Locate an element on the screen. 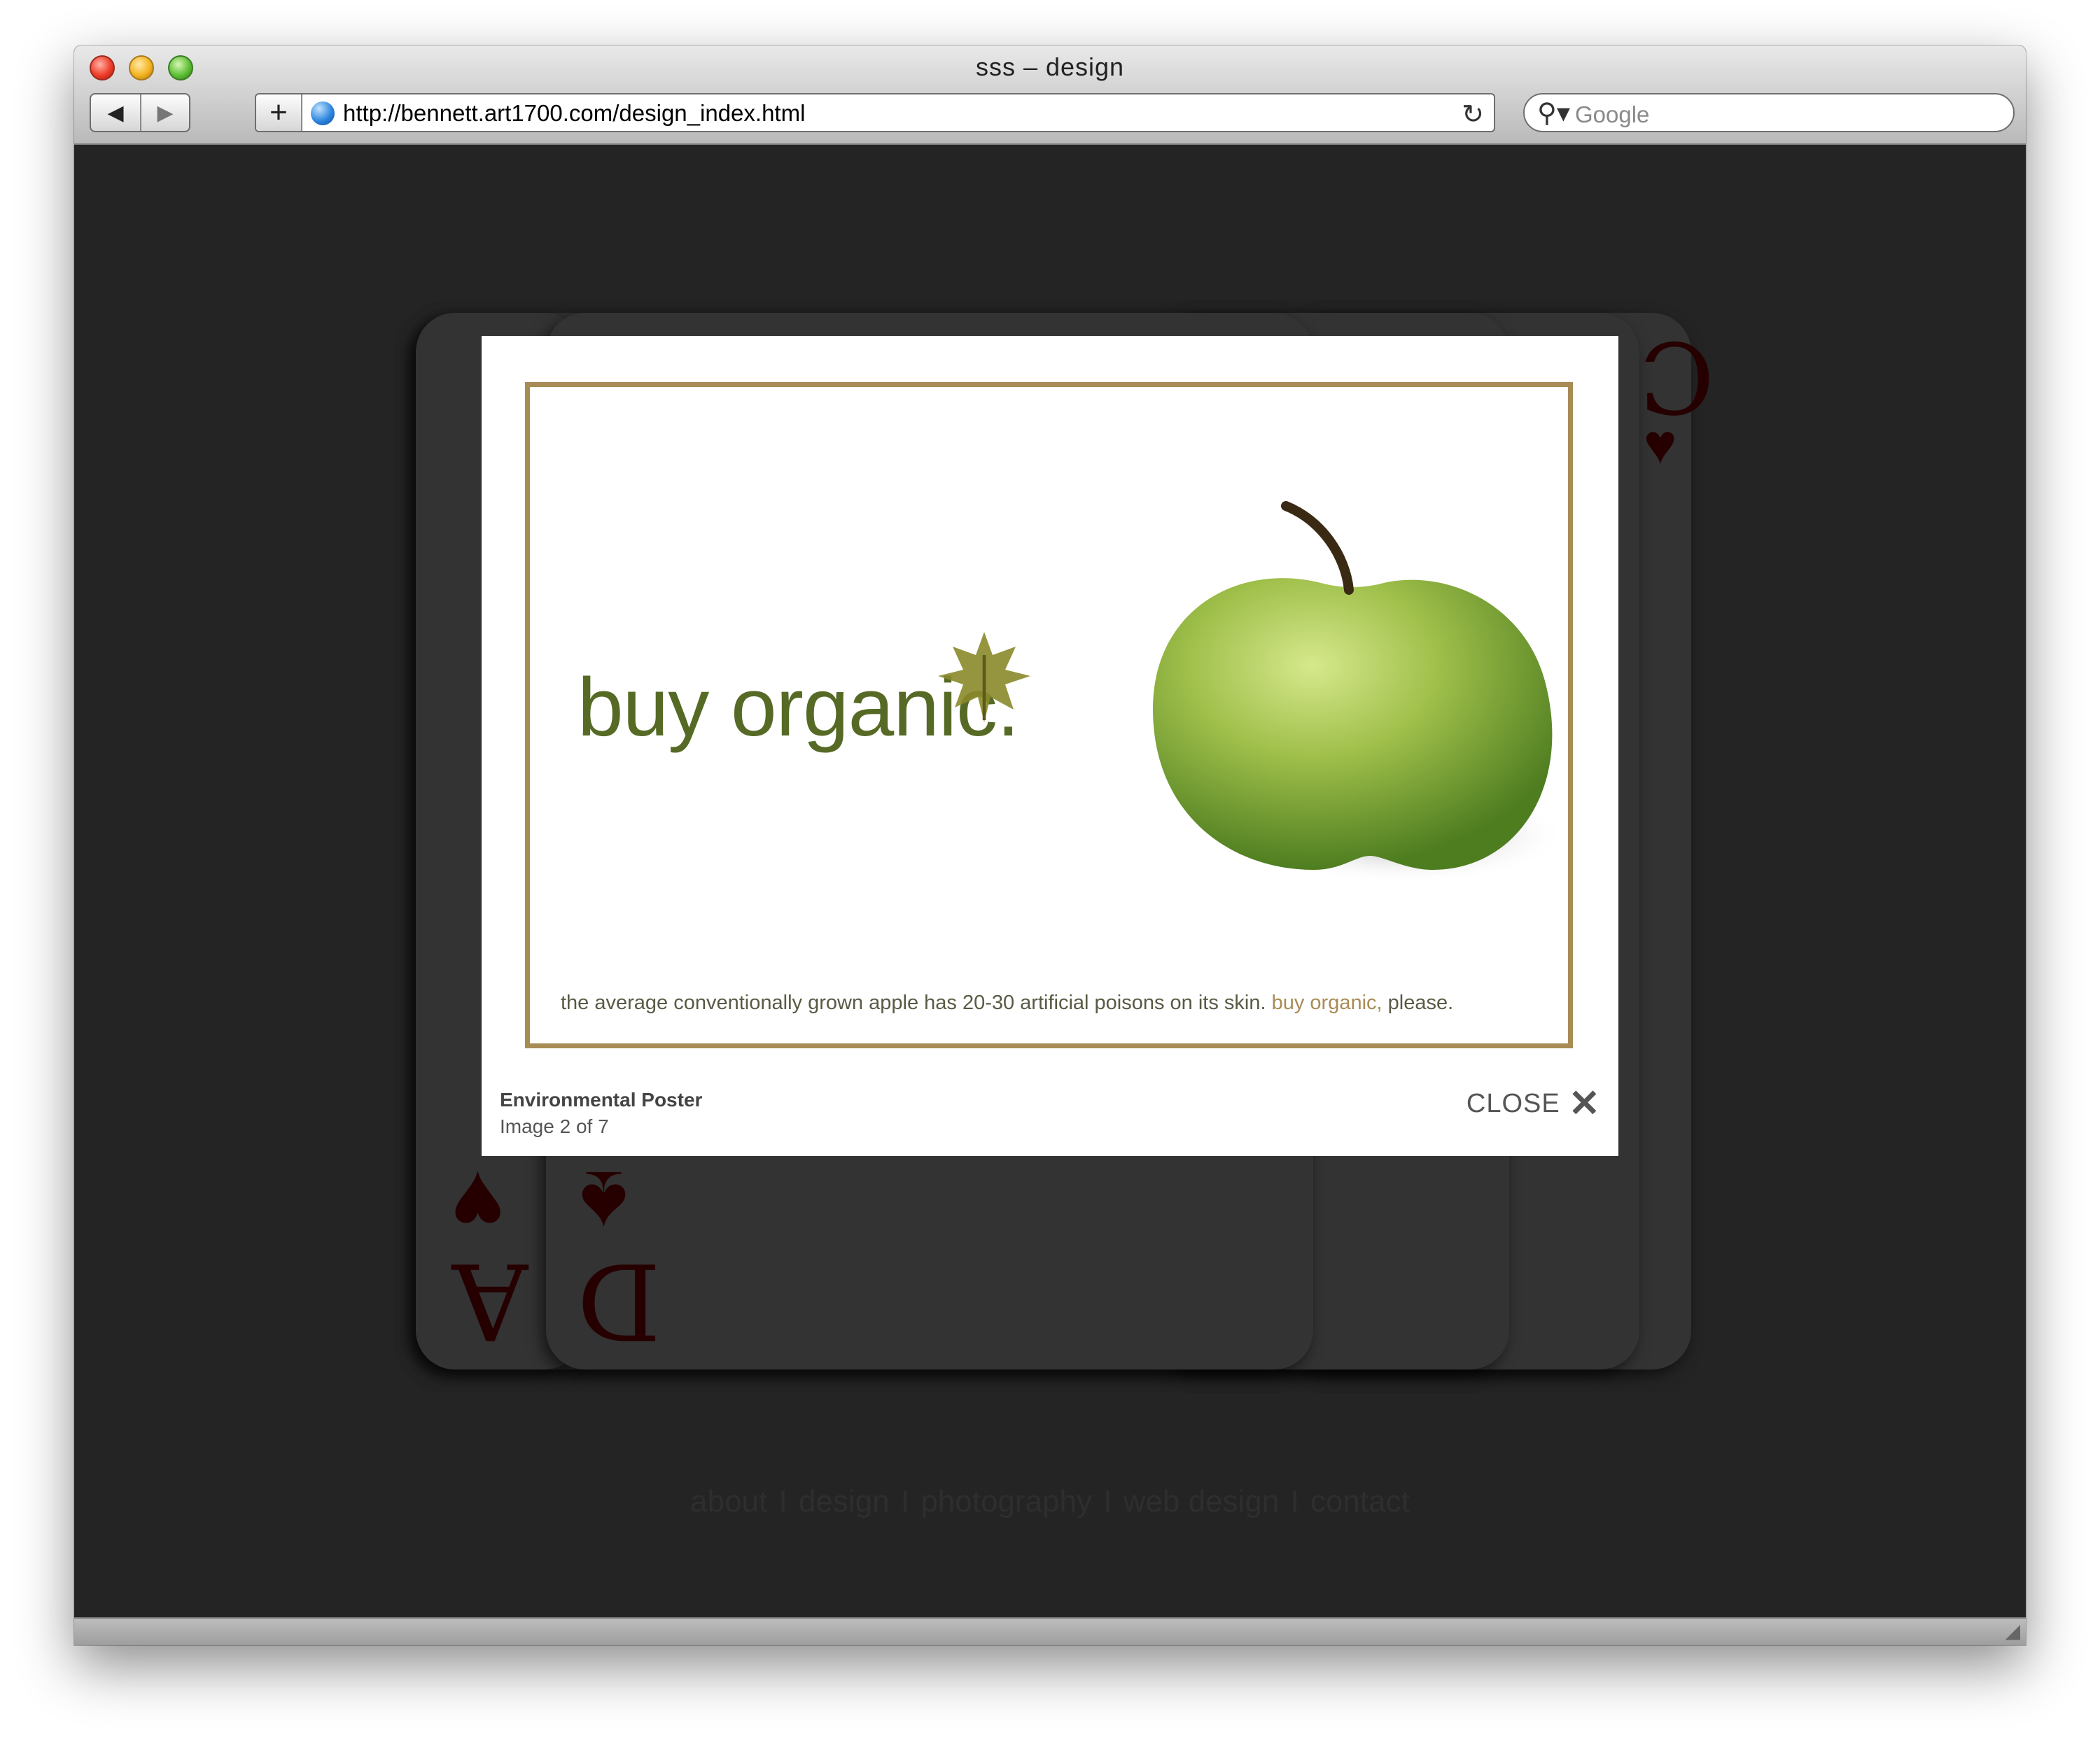 The image size is (2100, 1746). back-icon: ◀ is located at coordinates (115, 113).